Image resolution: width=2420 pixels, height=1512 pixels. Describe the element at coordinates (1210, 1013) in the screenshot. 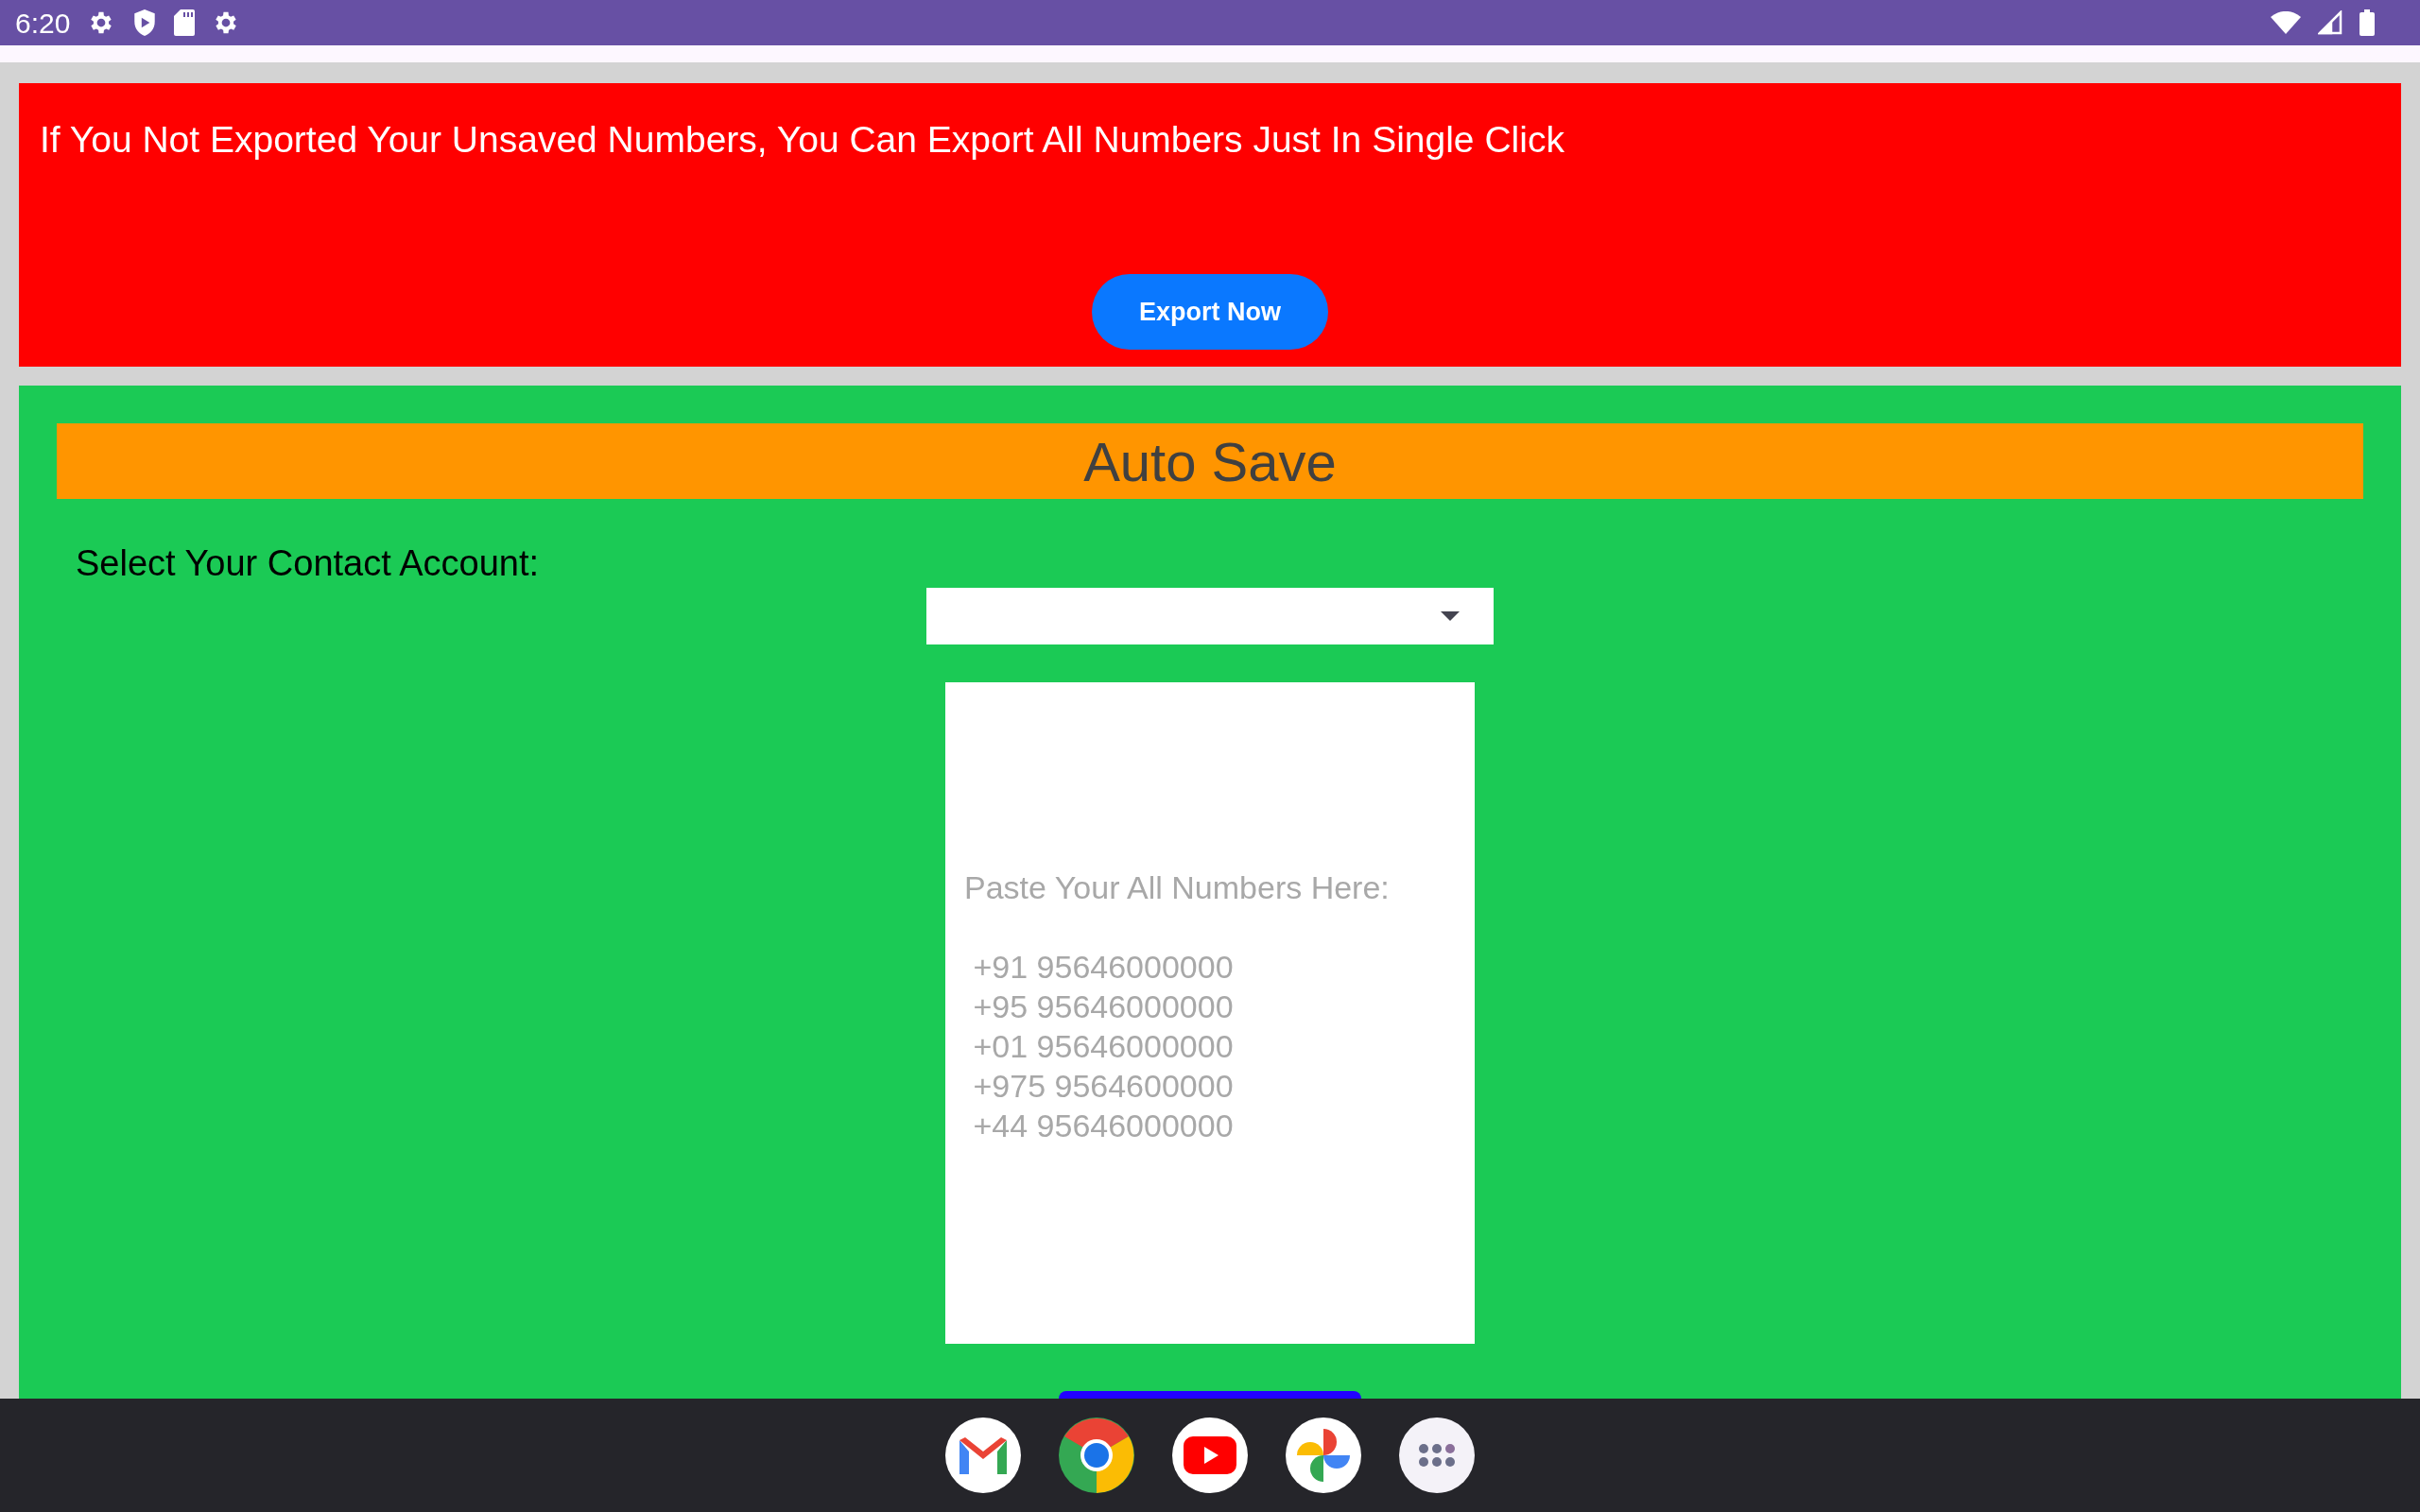

I see `numbers-input-field: Paste Your All Numbers Here: +91 95646000000 +95 95646000000 +01 95646000000 +975 9564600000 +44 95646000000` at that location.